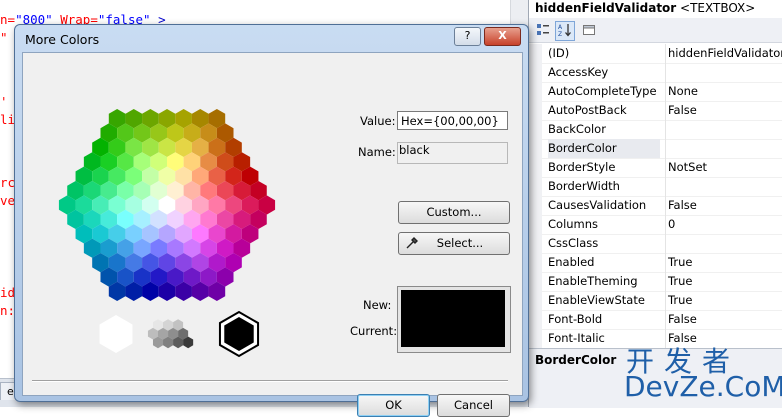  Describe the element at coordinates (180, 334) in the screenshot. I see `grayscale-picker` at that location.